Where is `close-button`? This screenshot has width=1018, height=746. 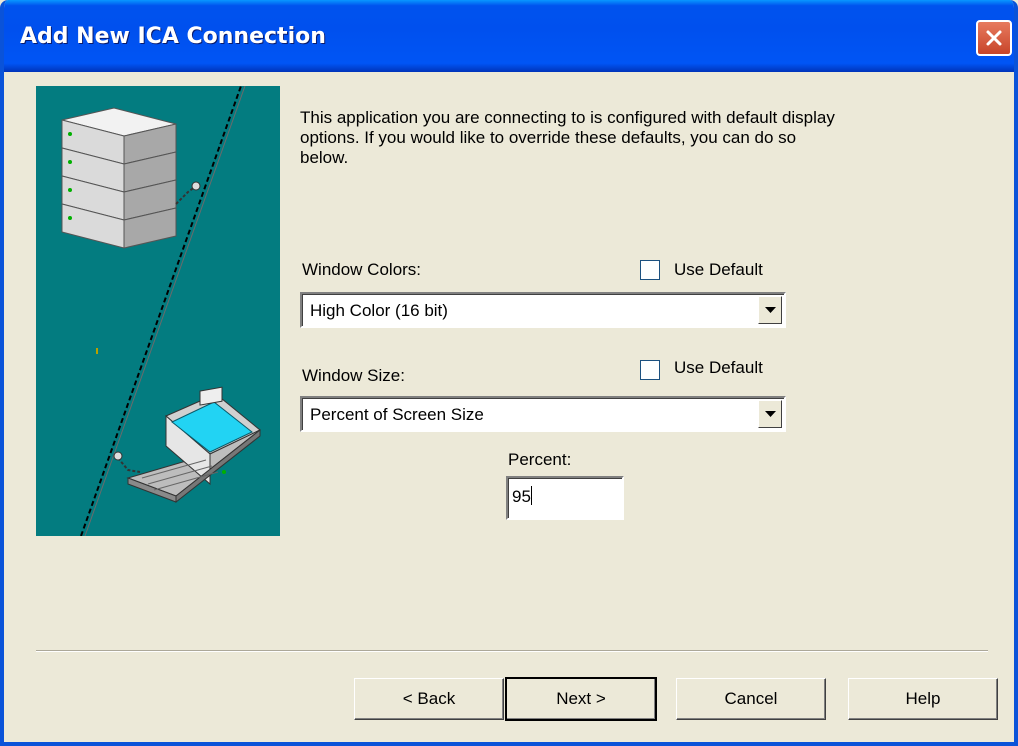 close-button is located at coordinates (994, 38).